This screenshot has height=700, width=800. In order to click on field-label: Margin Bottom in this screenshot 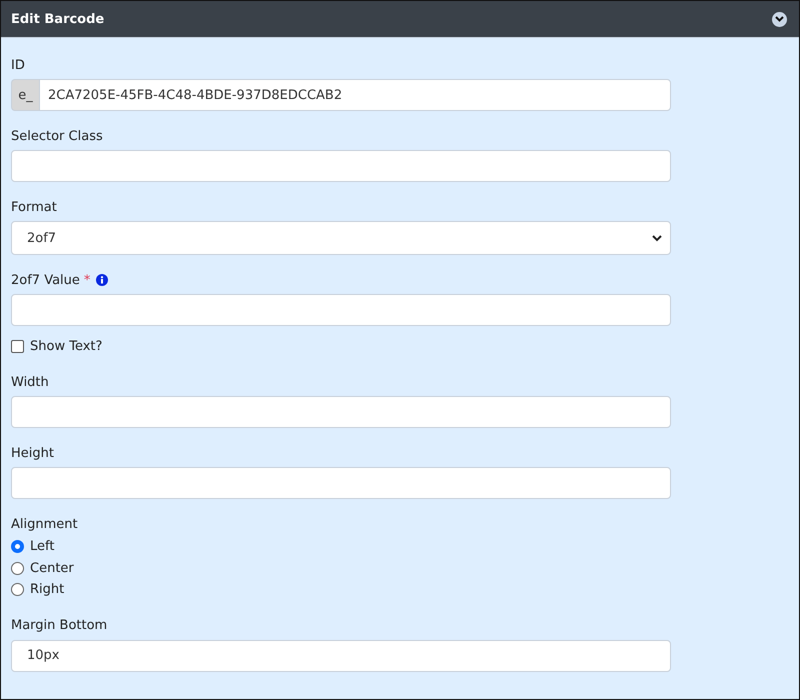, I will do `click(59, 625)`.